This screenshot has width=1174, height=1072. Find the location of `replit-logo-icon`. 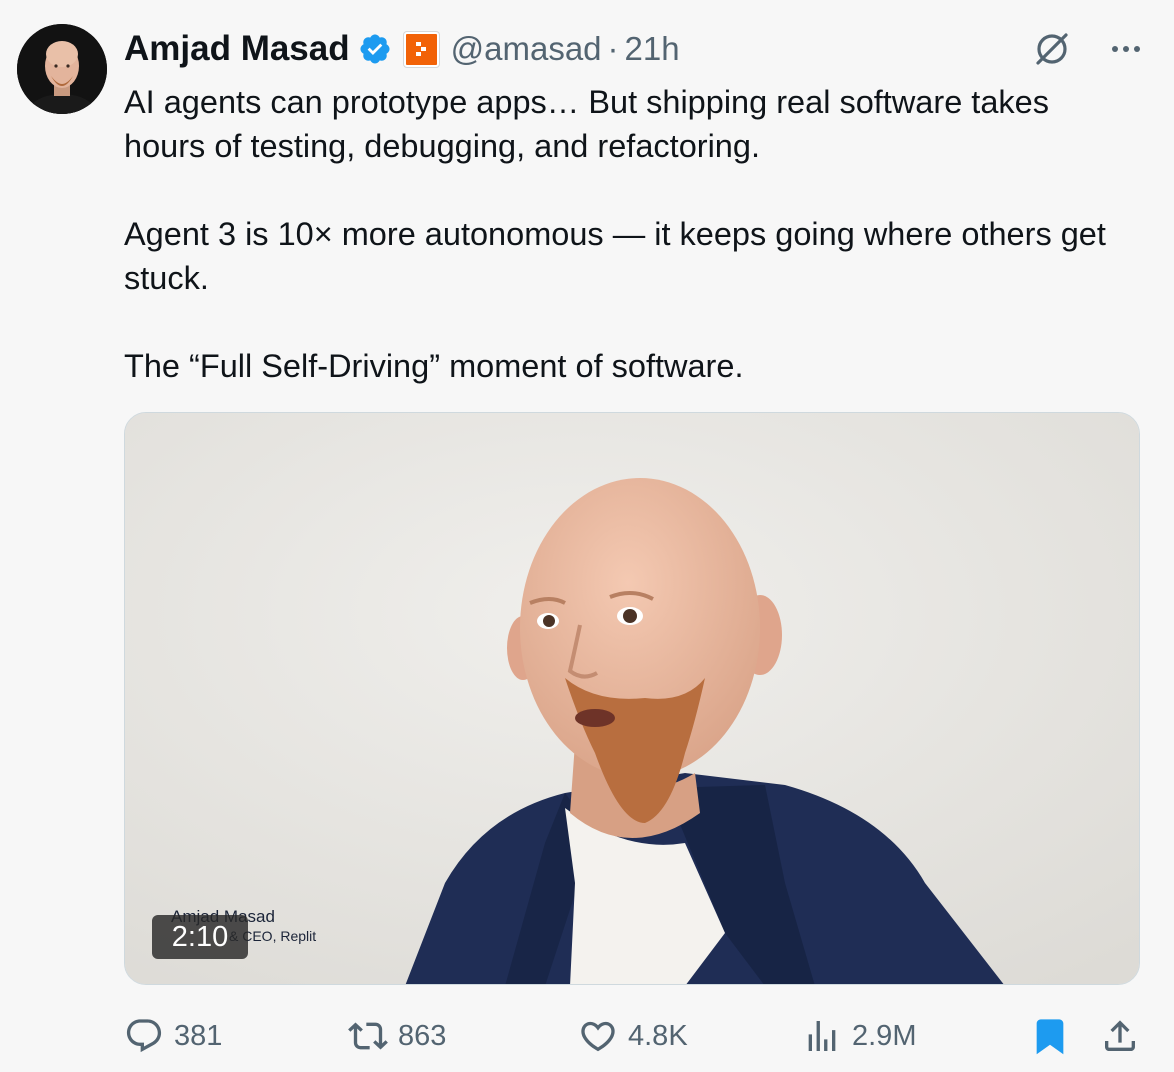

replit-logo-icon is located at coordinates (421, 49).